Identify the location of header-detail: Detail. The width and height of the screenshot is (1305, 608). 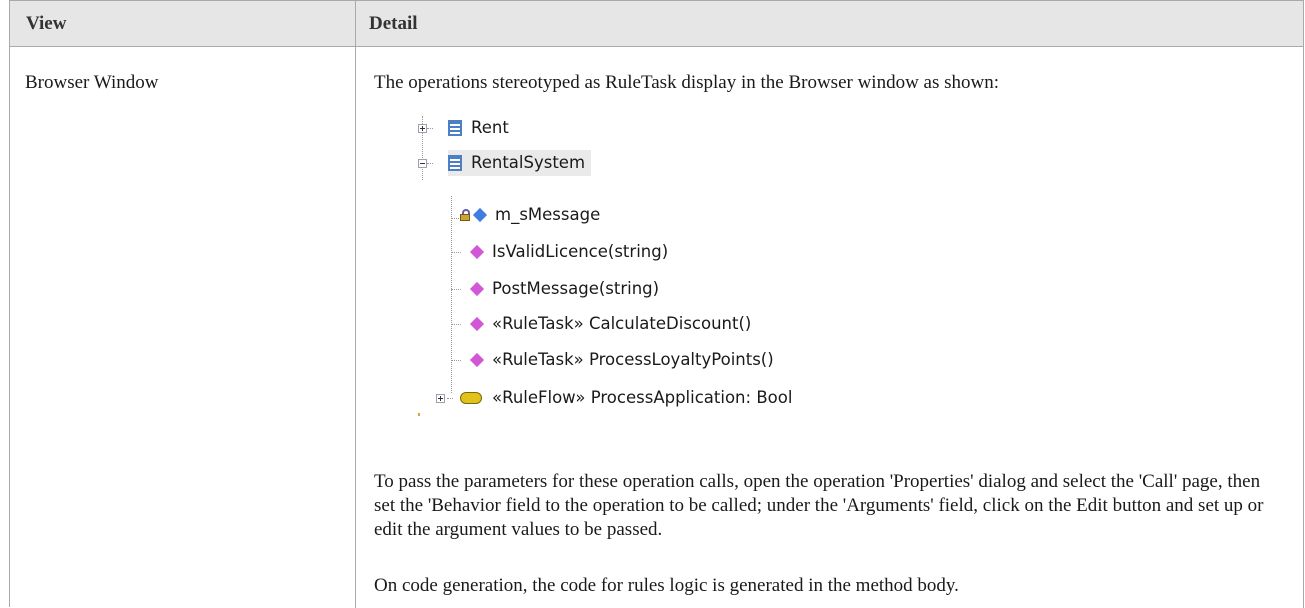
(393, 23).